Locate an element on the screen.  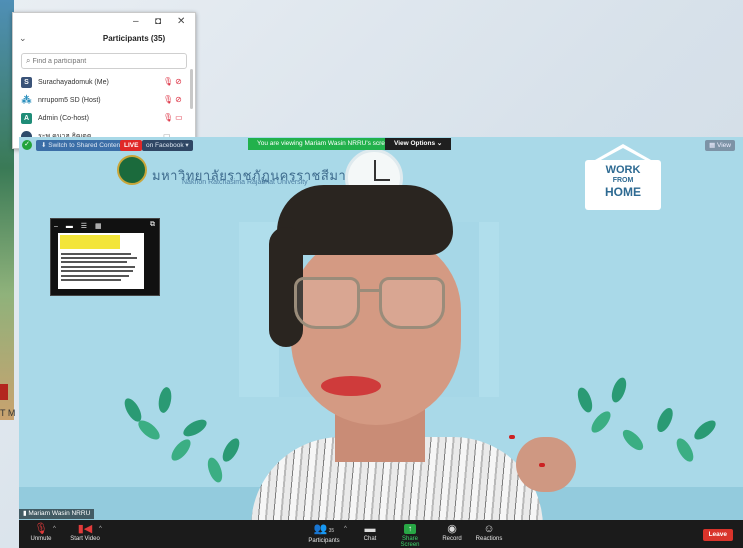
avatar: A is located at coordinates (26, 118).